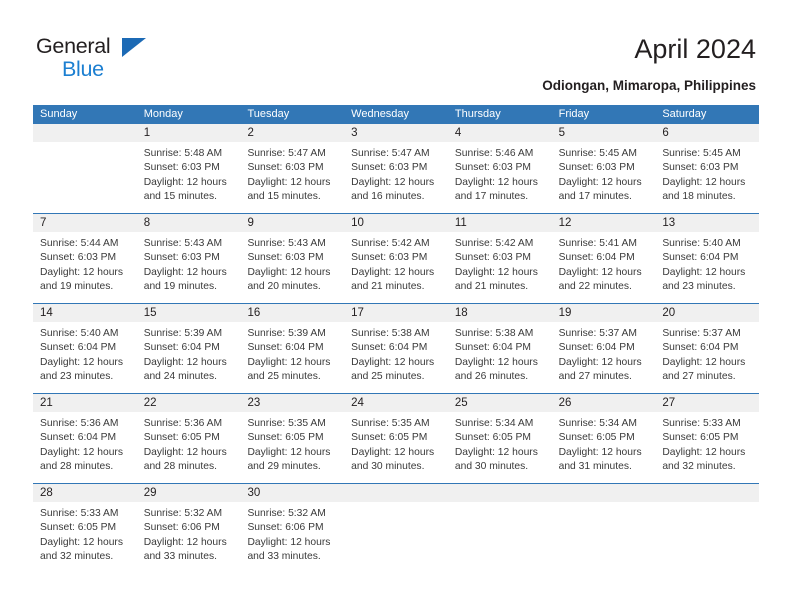  I want to click on sunrise-time: Sunrise: 5:37 AM, so click(701, 333).